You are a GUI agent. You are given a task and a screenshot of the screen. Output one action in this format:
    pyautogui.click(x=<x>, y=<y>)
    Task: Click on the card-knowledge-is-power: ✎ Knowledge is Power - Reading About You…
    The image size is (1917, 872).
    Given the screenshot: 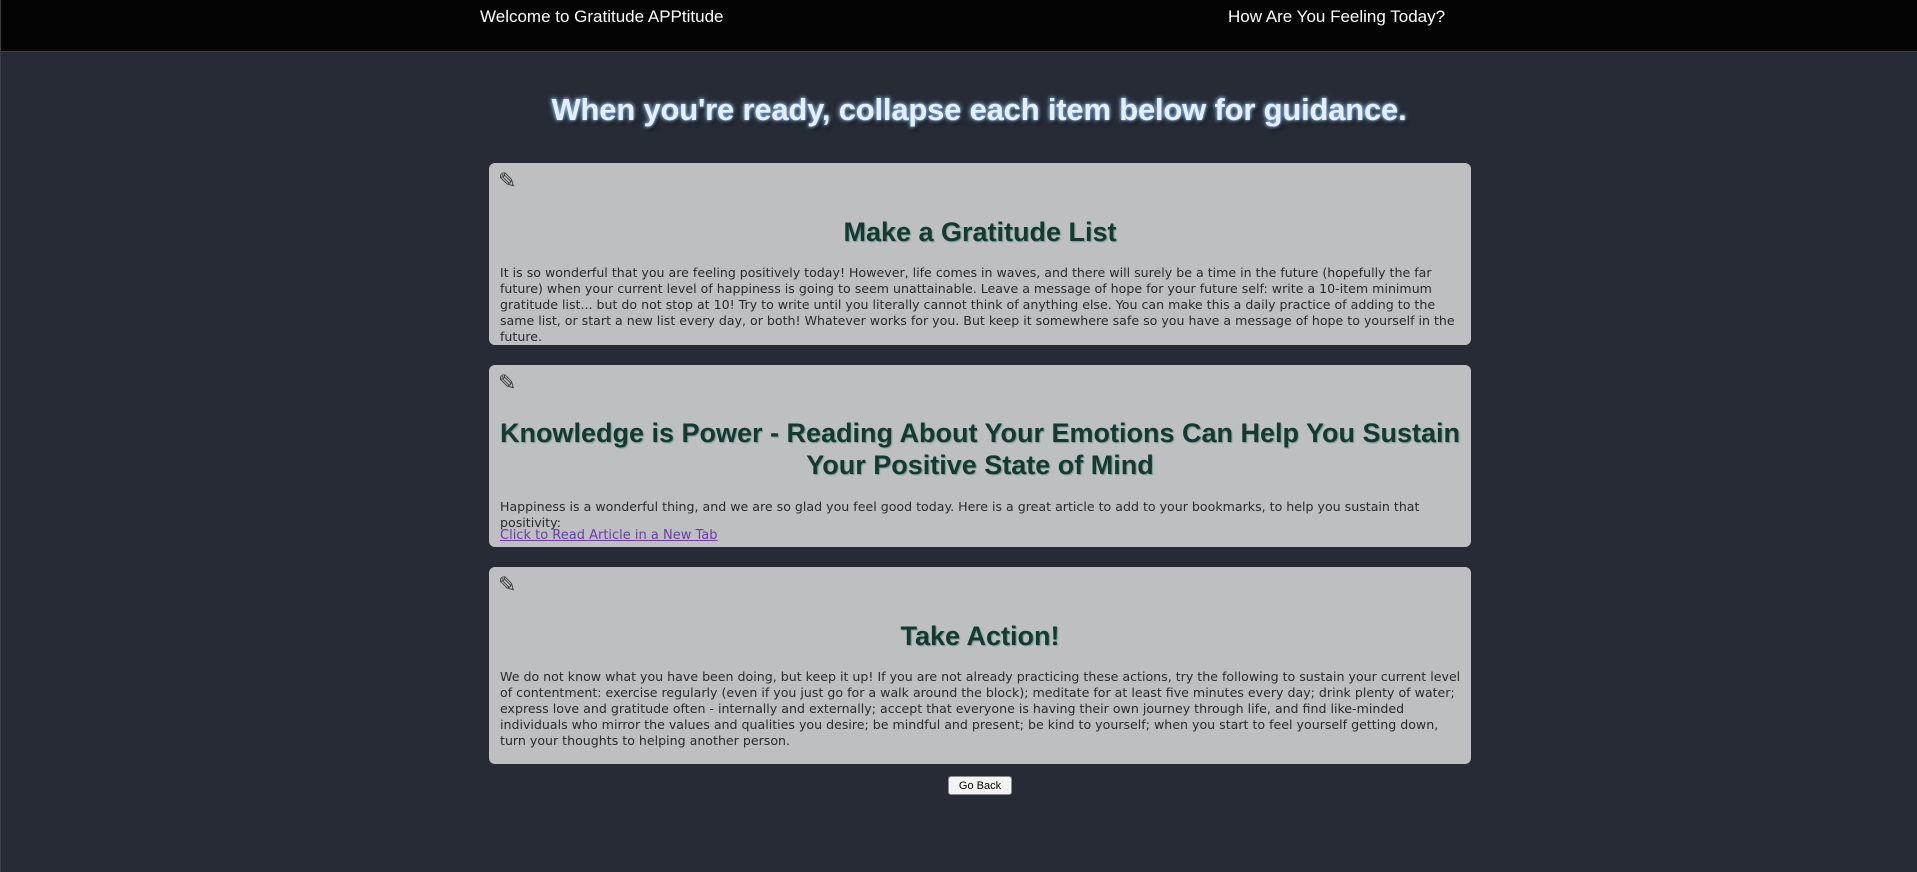 What is the action you would take?
    pyautogui.click(x=980, y=456)
    